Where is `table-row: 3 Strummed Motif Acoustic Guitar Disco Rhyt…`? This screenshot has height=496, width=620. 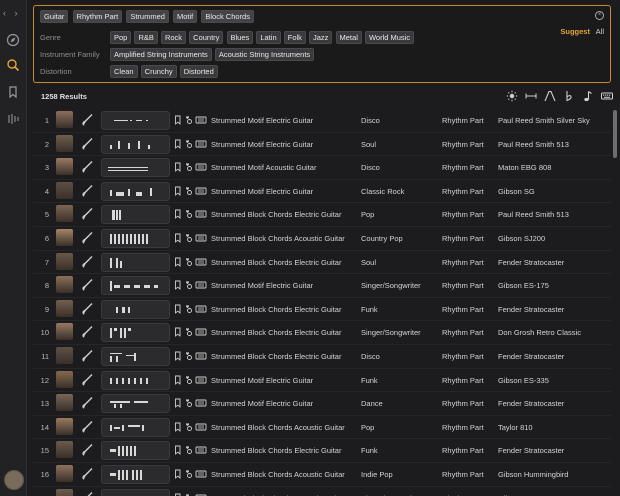
table-row: 3 Strummed Motif Acoustic Guitar Disco Rhyt… is located at coordinates (322, 167).